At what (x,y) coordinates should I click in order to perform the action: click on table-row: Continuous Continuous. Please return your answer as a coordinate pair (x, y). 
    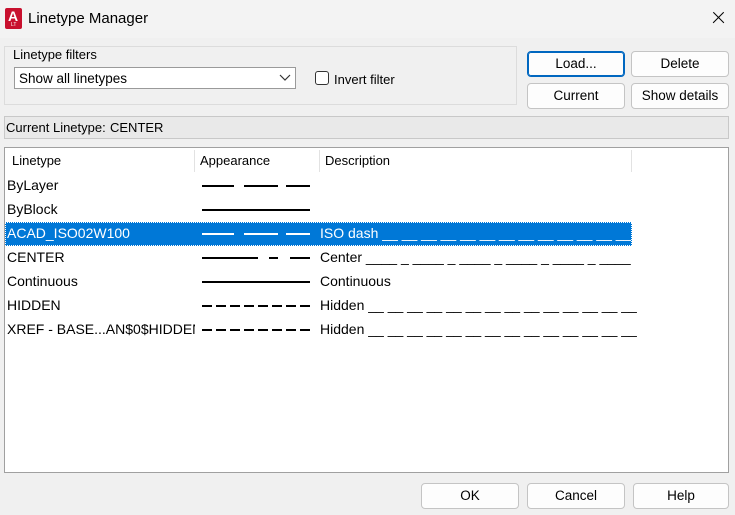
    Looking at the image, I should click on (318, 282).